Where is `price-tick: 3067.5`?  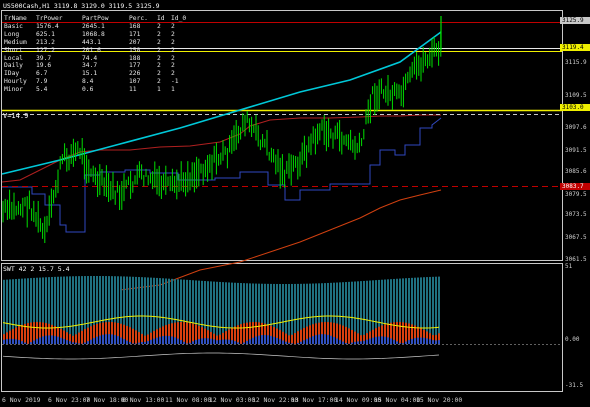
price-tick: 3067.5 is located at coordinates (576, 237).